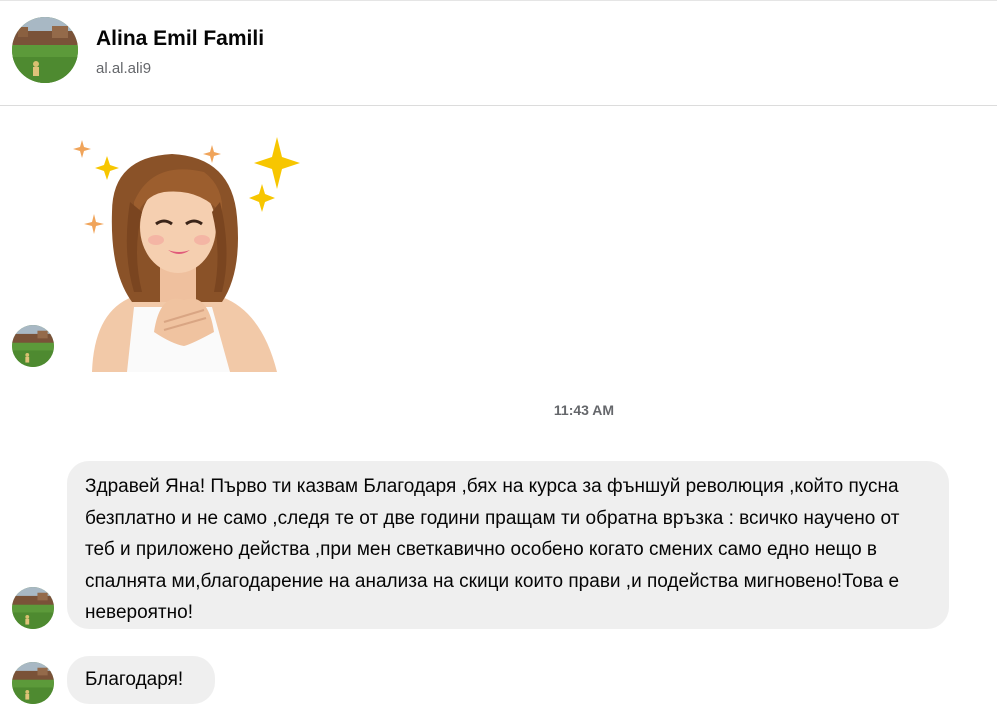  What do you see at coordinates (124, 68) in the screenshot?
I see `contact-username: al.al.ali9` at bounding box center [124, 68].